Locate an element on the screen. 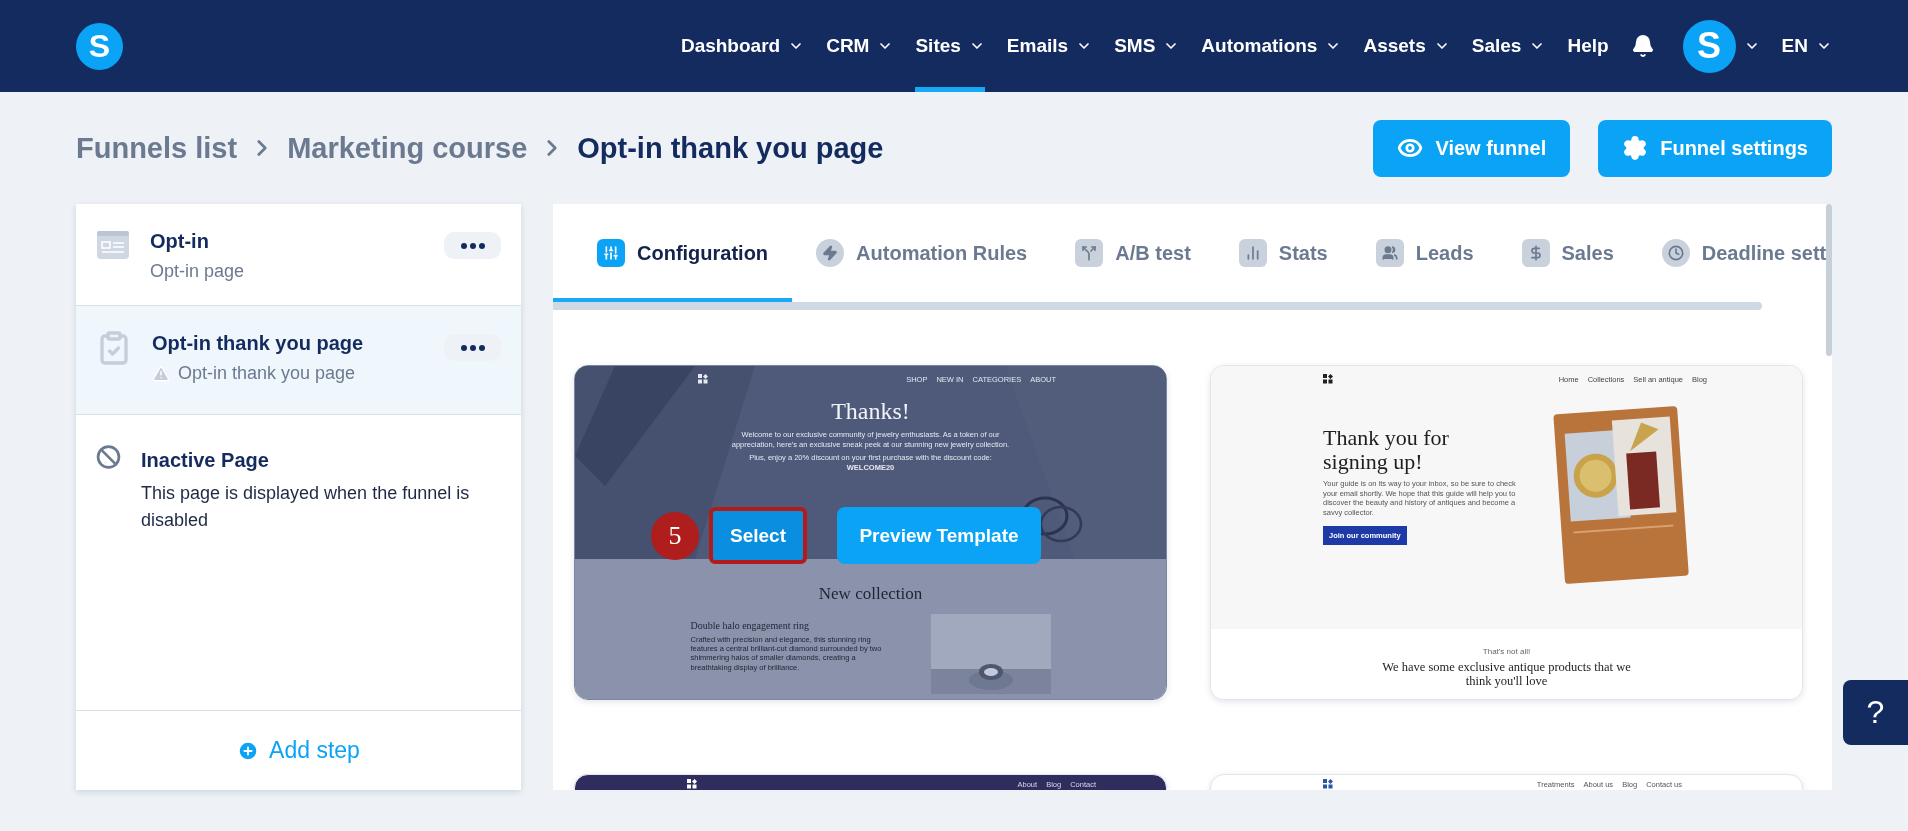 The width and height of the screenshot is (1908, 831). lightning-icon is located at coordinates (830, 253).